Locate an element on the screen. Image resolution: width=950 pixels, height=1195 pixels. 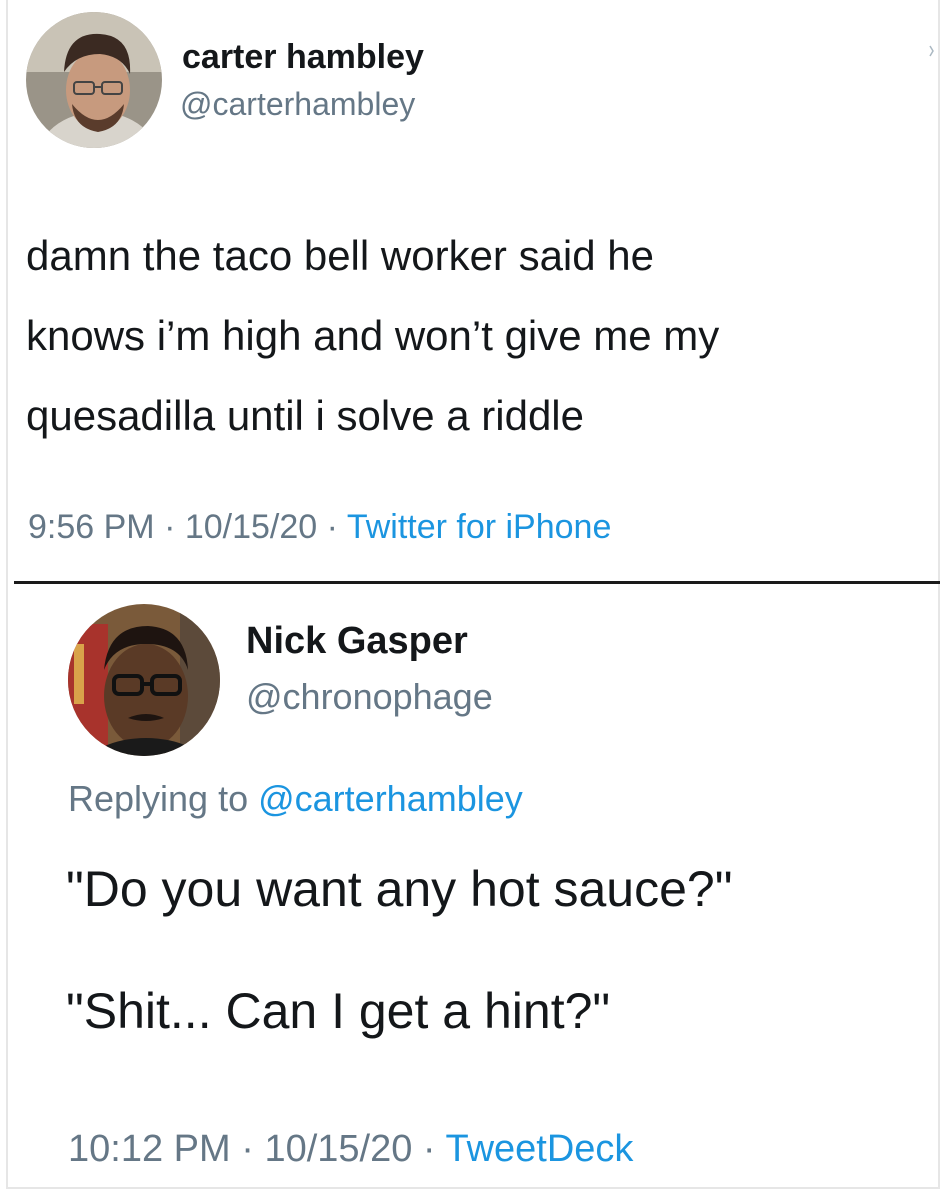
replying-to-mention: @carterhambley is located at coordinates (390, 798).